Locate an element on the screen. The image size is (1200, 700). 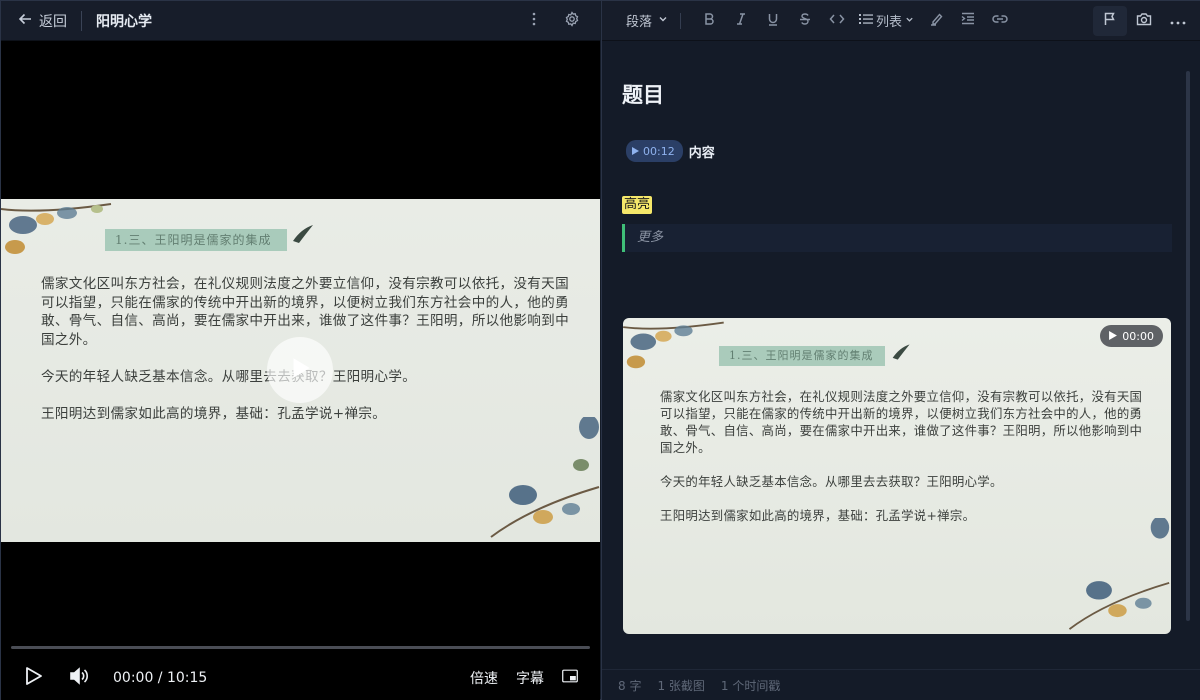
more-vertical-button is located at coordinates (534, 21).